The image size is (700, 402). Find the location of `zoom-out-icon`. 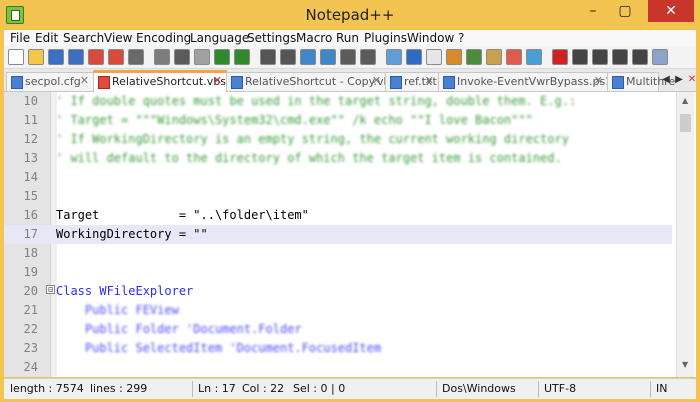

zoom-out-icon is located at coordinates (328, 57).